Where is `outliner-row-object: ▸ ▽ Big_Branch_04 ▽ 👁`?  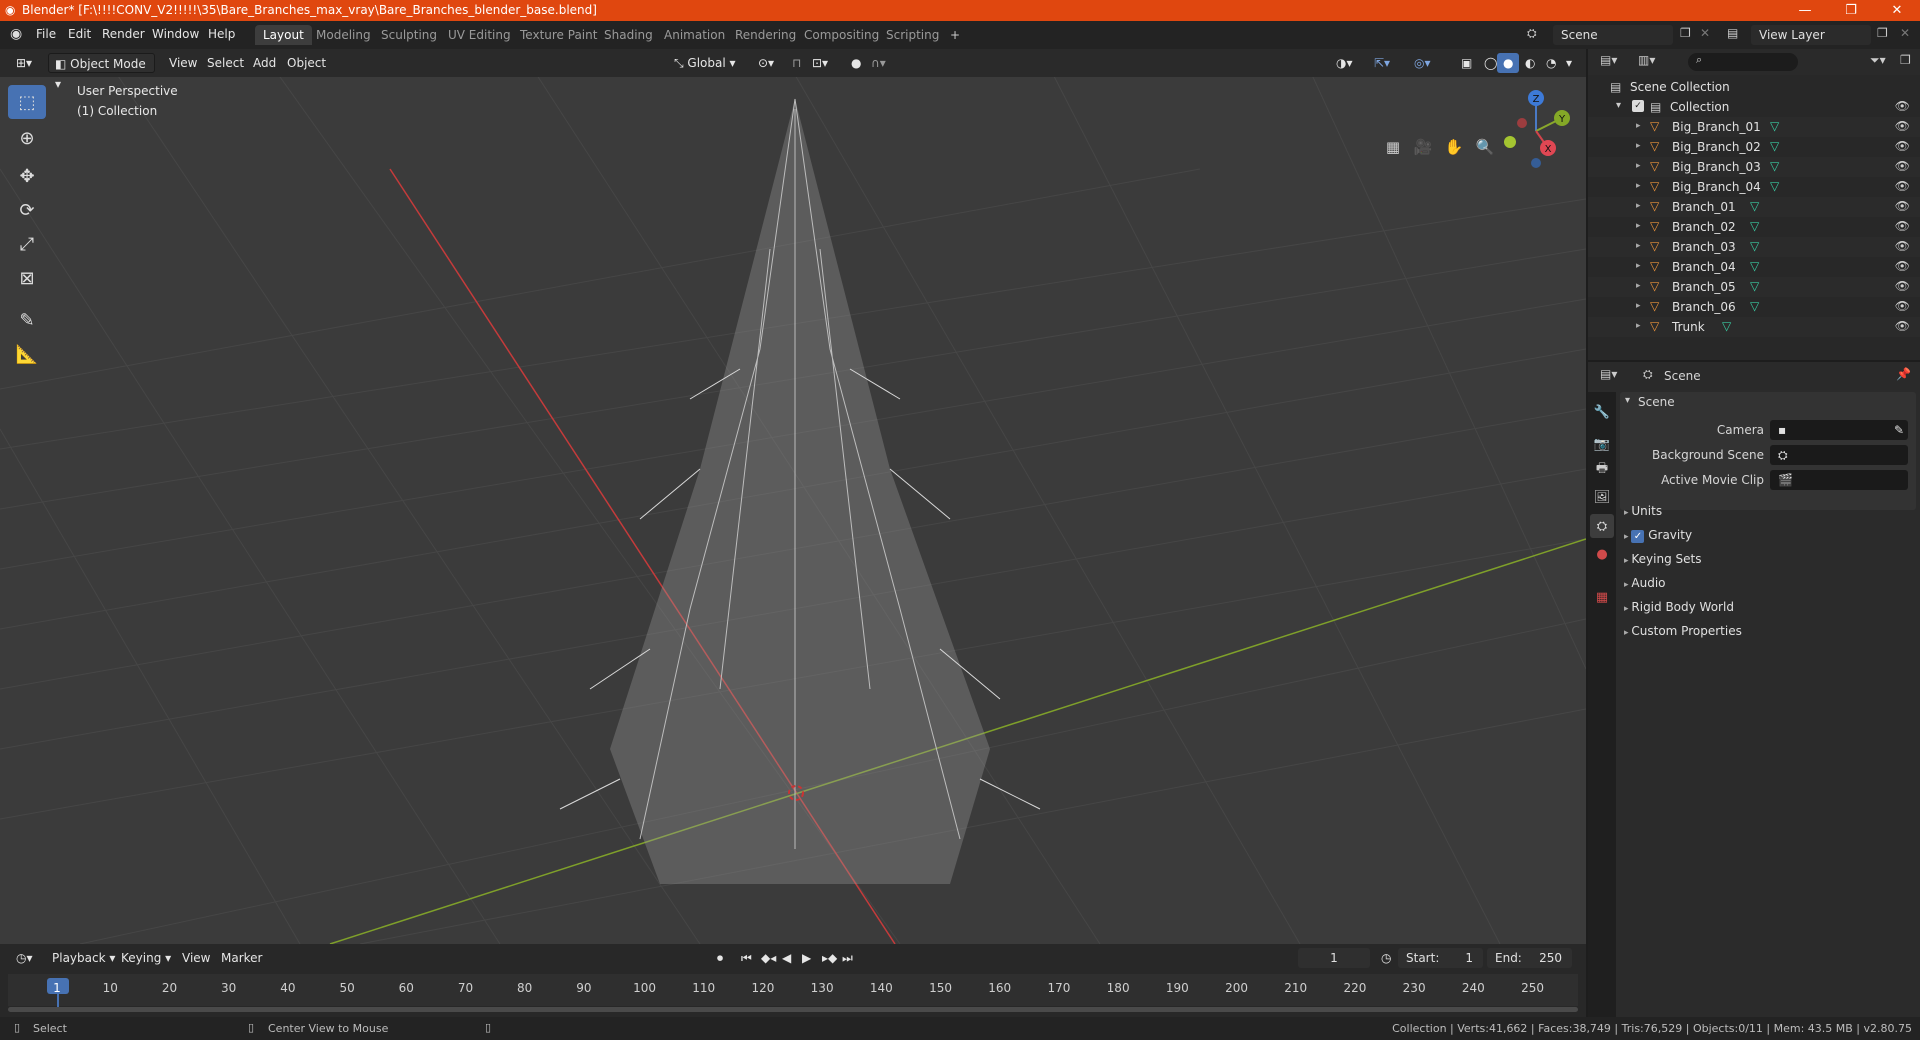 outliner-row-object: ▸ ▽ Big_Branch_04 ▽ 👁 is located at coordinates (1754, 187).